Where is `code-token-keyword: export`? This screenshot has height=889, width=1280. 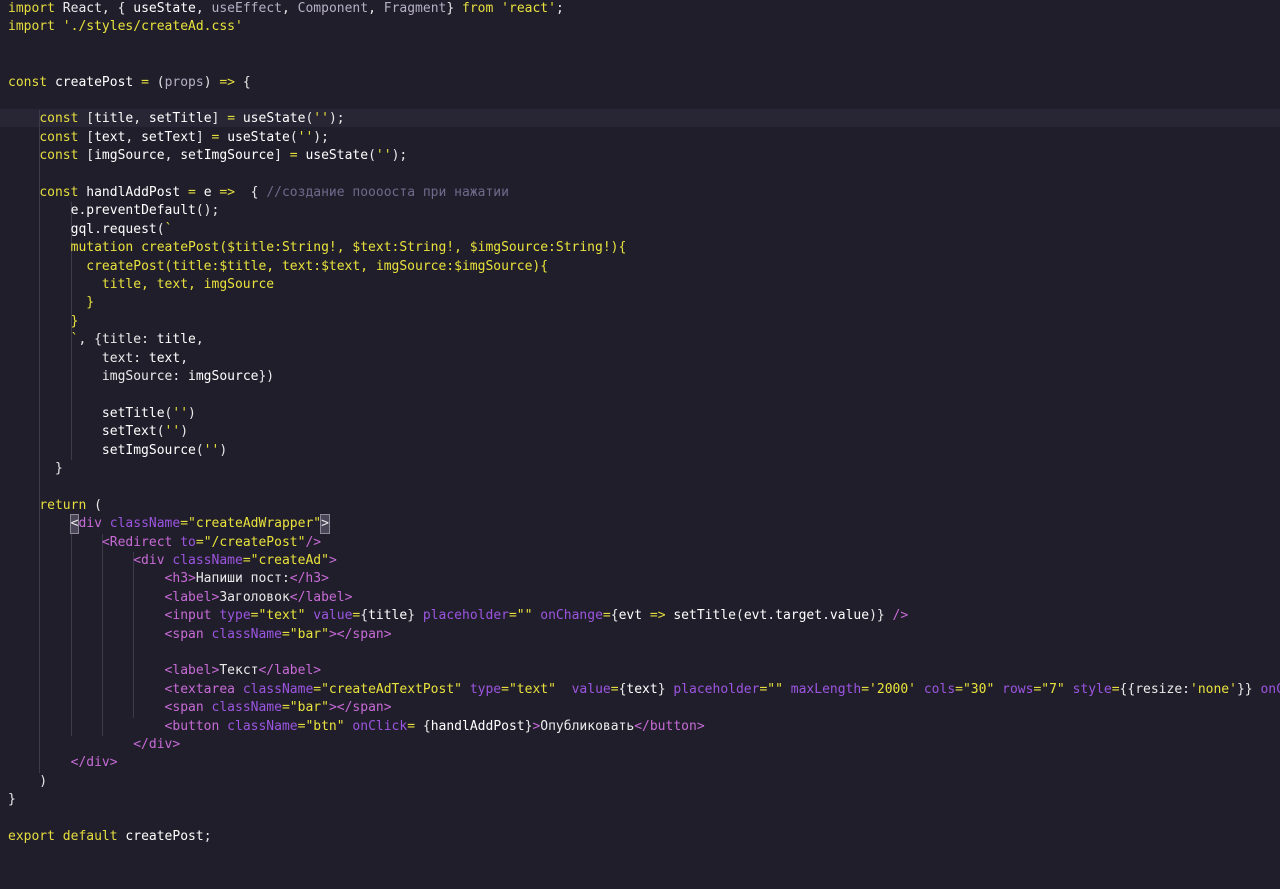 code-token-keyword: export is located at coordinates (31, 836).